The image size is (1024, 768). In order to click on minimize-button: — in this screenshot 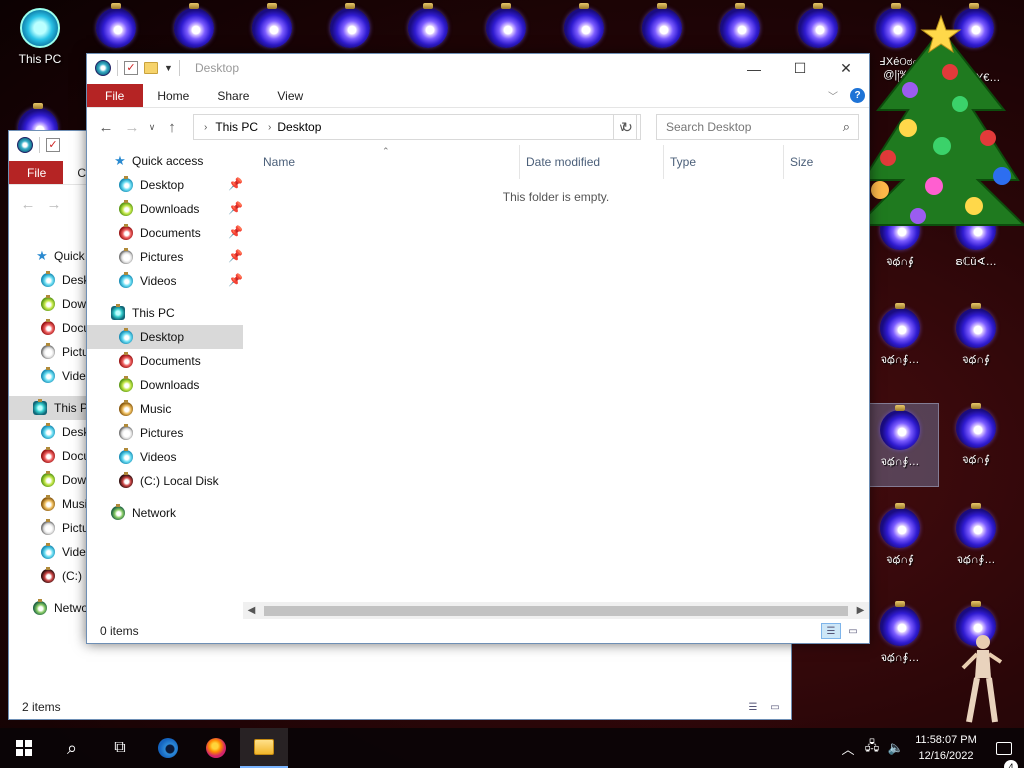, I will do `click(754, 68)`.